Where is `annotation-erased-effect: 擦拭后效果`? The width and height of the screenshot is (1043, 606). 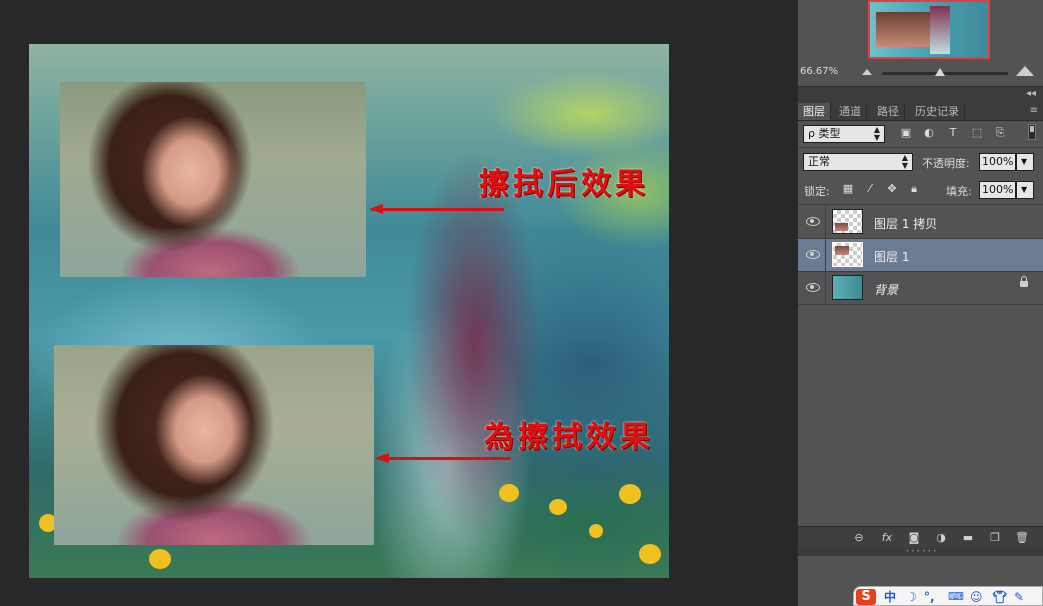 annotation-erased-effect: 擦拭后效果 is located at coordinates (564, 184).